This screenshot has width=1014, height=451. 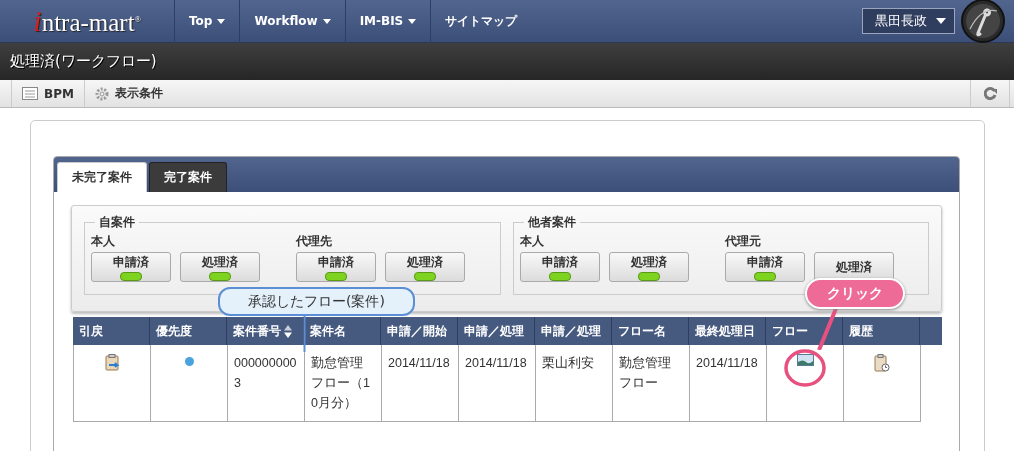 I want to click on highlight-circle, so click(x=805, y=368).